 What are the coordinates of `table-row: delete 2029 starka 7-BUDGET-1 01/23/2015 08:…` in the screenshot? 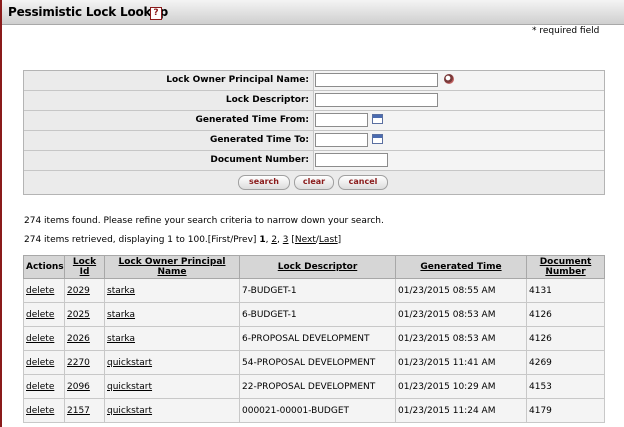 It's located at (314, 290).